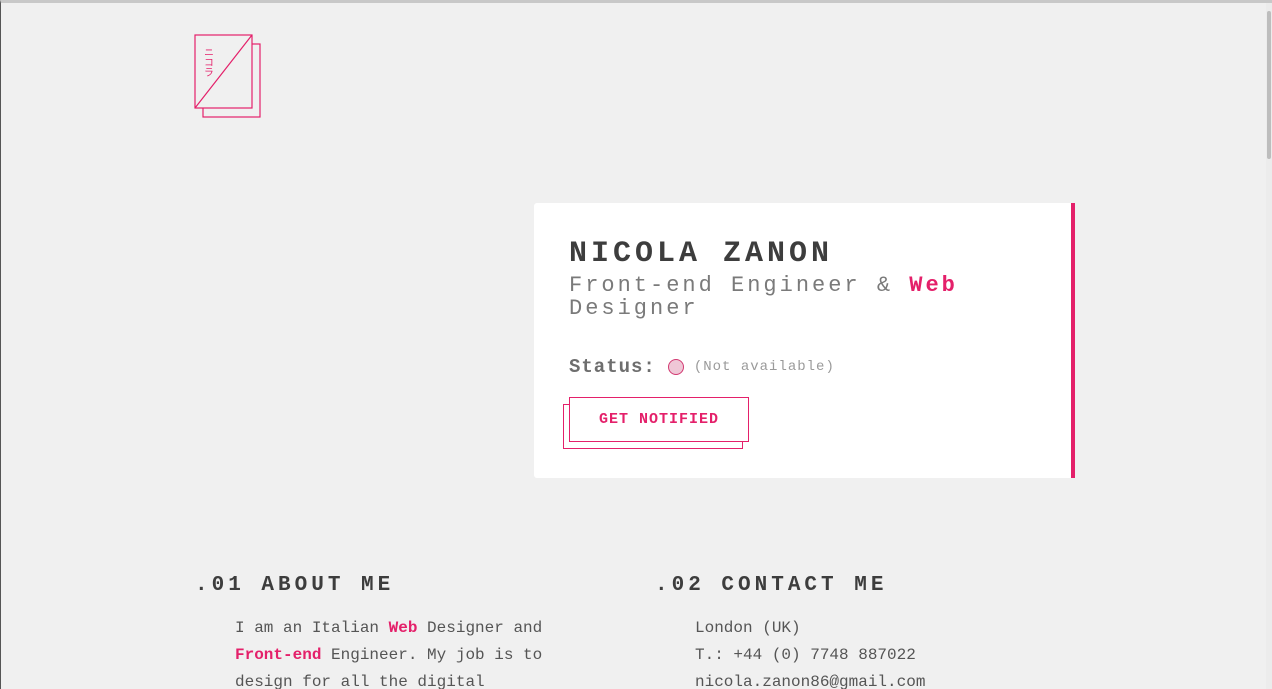  I want to click on profile-subtitle: Front-end Engineer & Web Designer, so click(779, 297).